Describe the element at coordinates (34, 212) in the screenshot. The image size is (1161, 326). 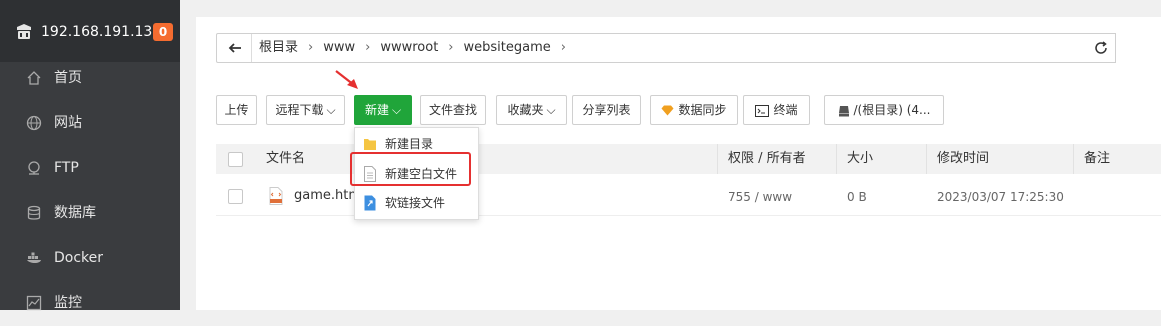
I see `database-icon` at that location.